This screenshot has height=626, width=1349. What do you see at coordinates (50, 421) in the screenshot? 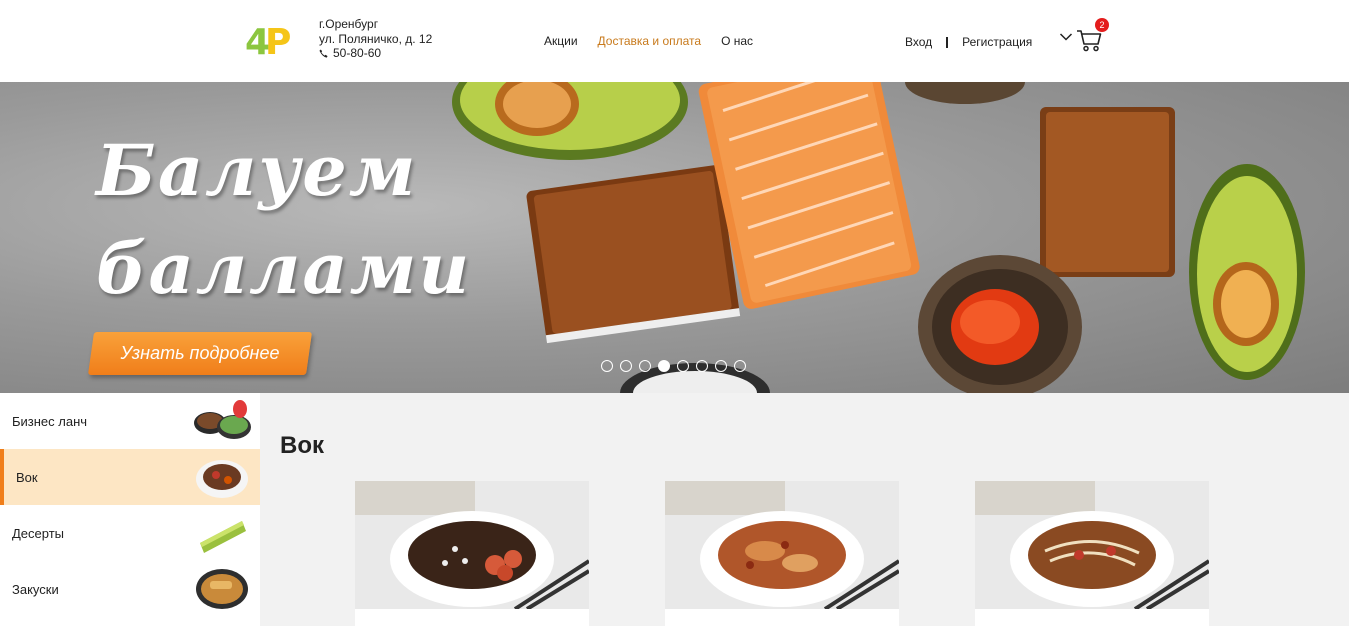
I see `category-label: Бизнес ланч` at bounding box center [50, 421].